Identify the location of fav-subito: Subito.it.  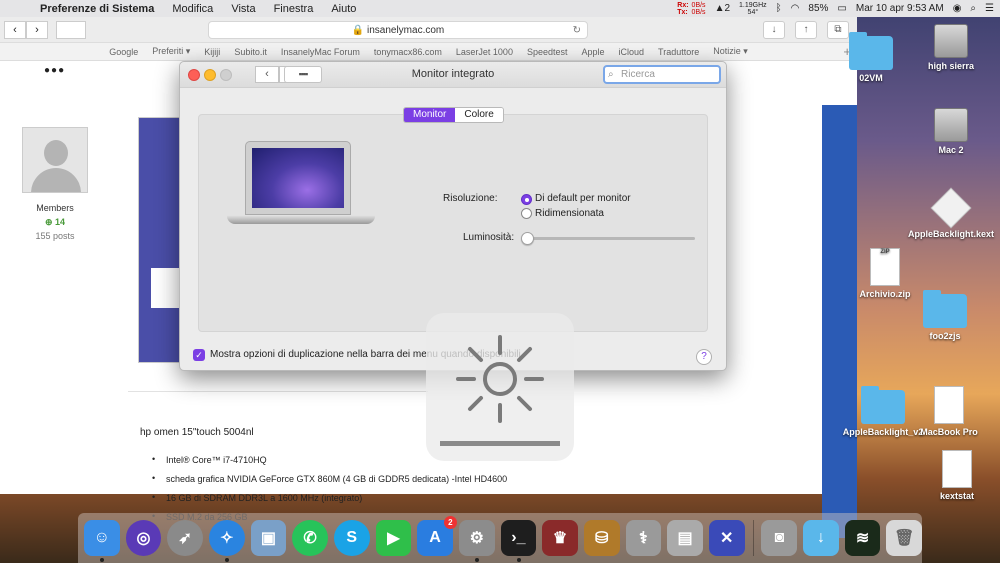
(250, 52).